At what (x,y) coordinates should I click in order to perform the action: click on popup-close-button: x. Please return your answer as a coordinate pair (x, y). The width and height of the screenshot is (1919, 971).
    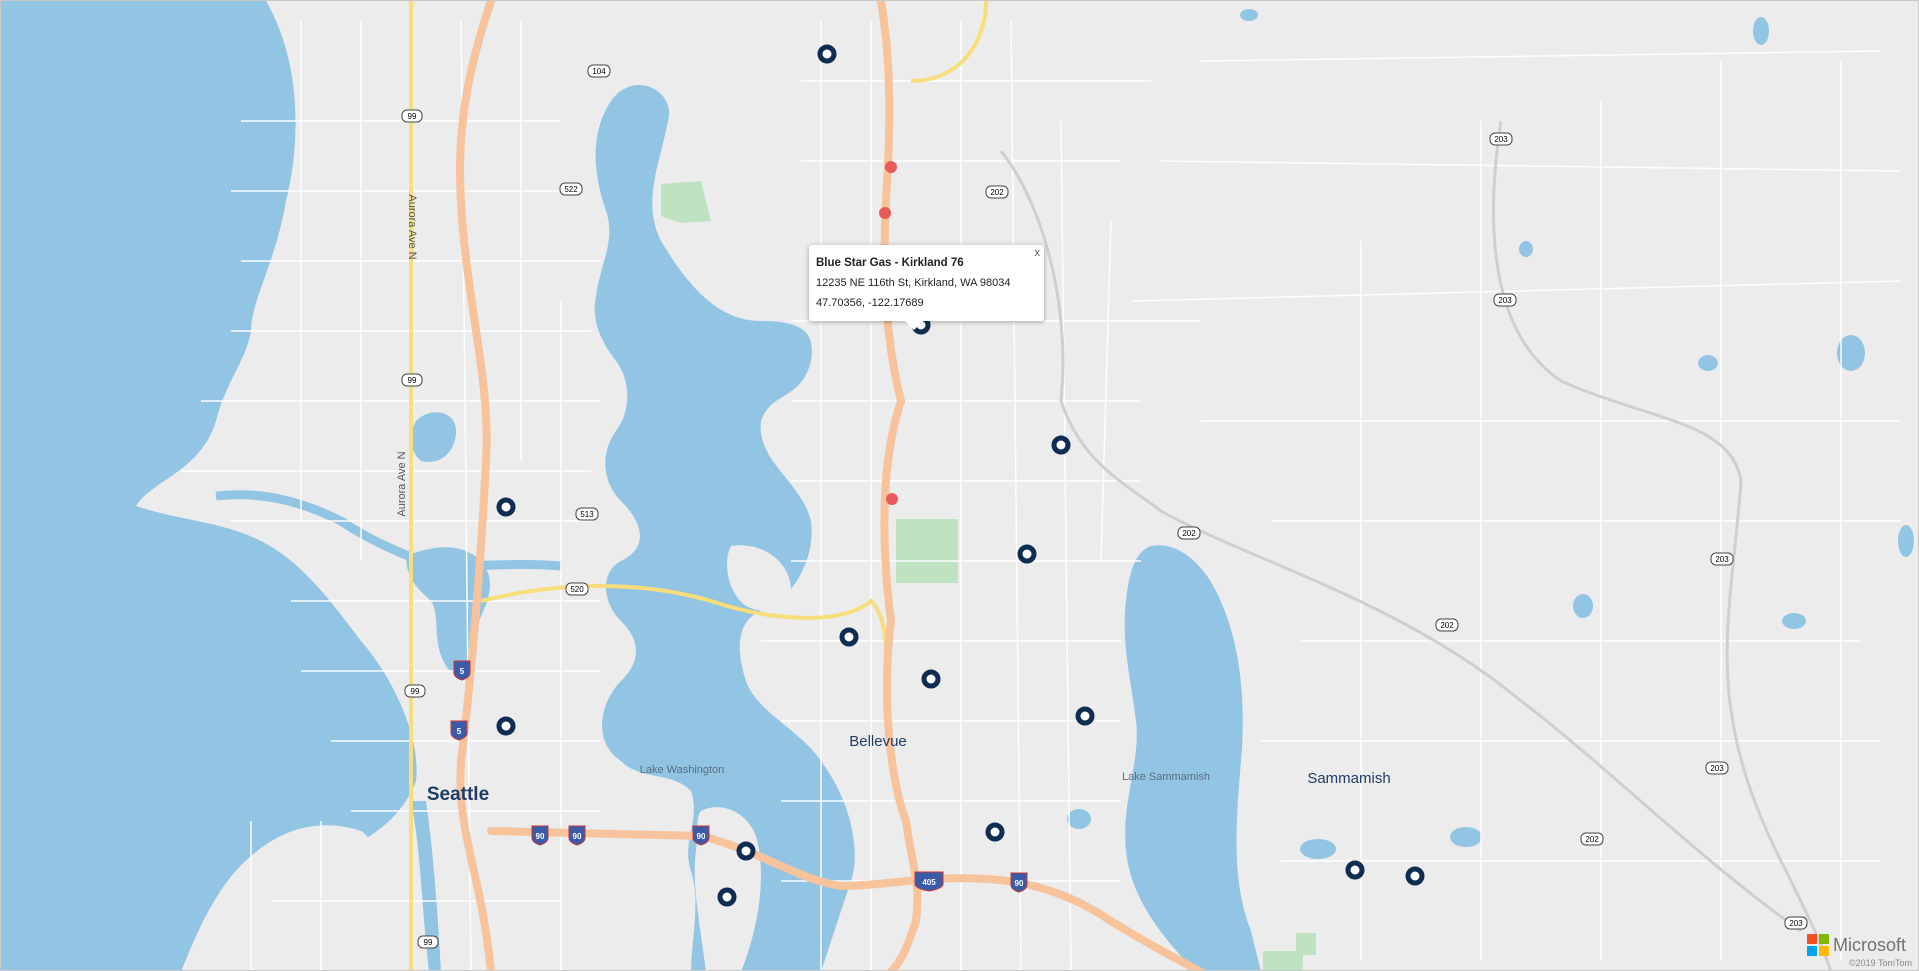
    Looking at the image, I should click on (1038, 253).